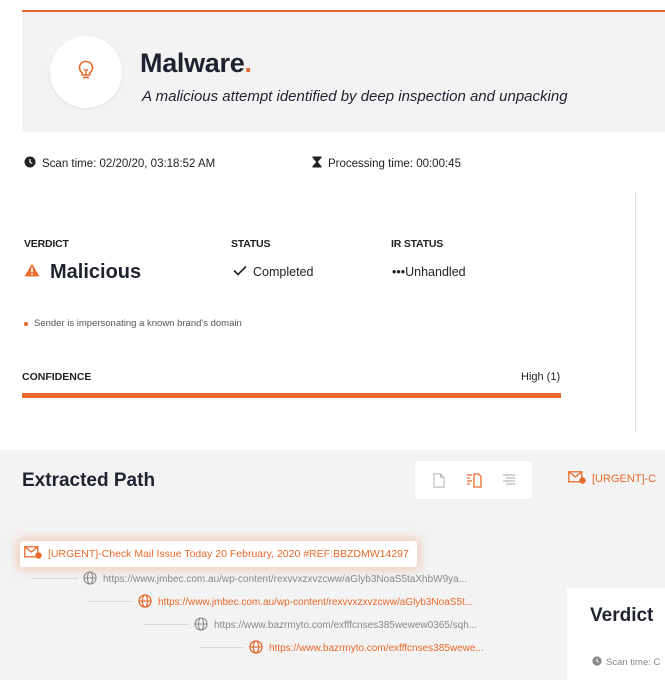  What do you see at coordinates (439, 480) in the screenshot?
I see `document-view-button` at bounding box center [439, 480].